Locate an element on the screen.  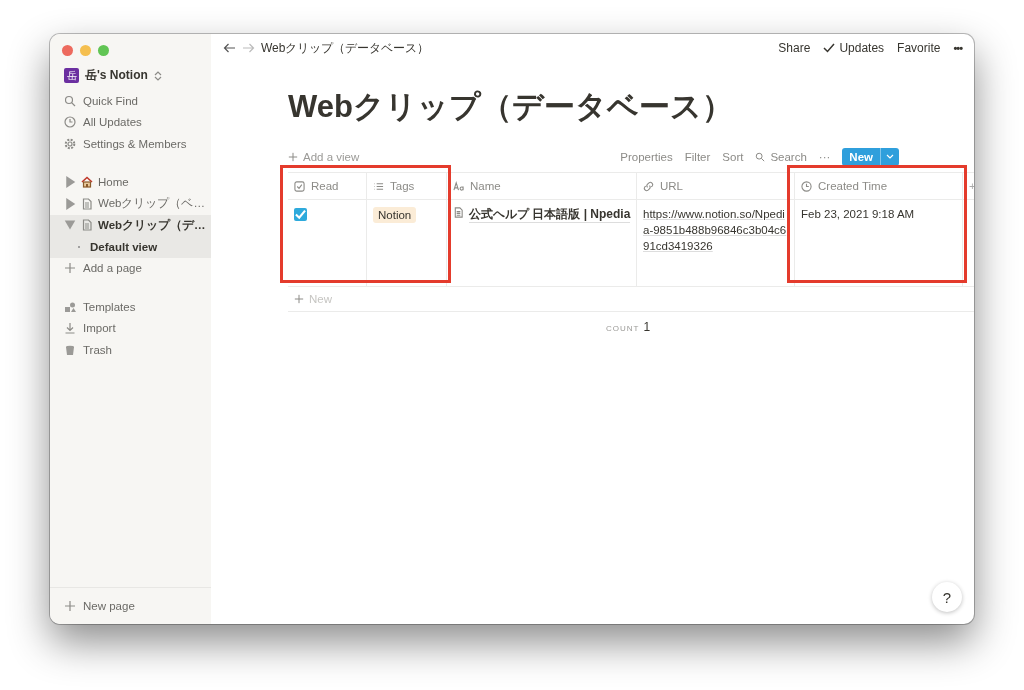
column-label: Read is located at coordinates (325, 186).